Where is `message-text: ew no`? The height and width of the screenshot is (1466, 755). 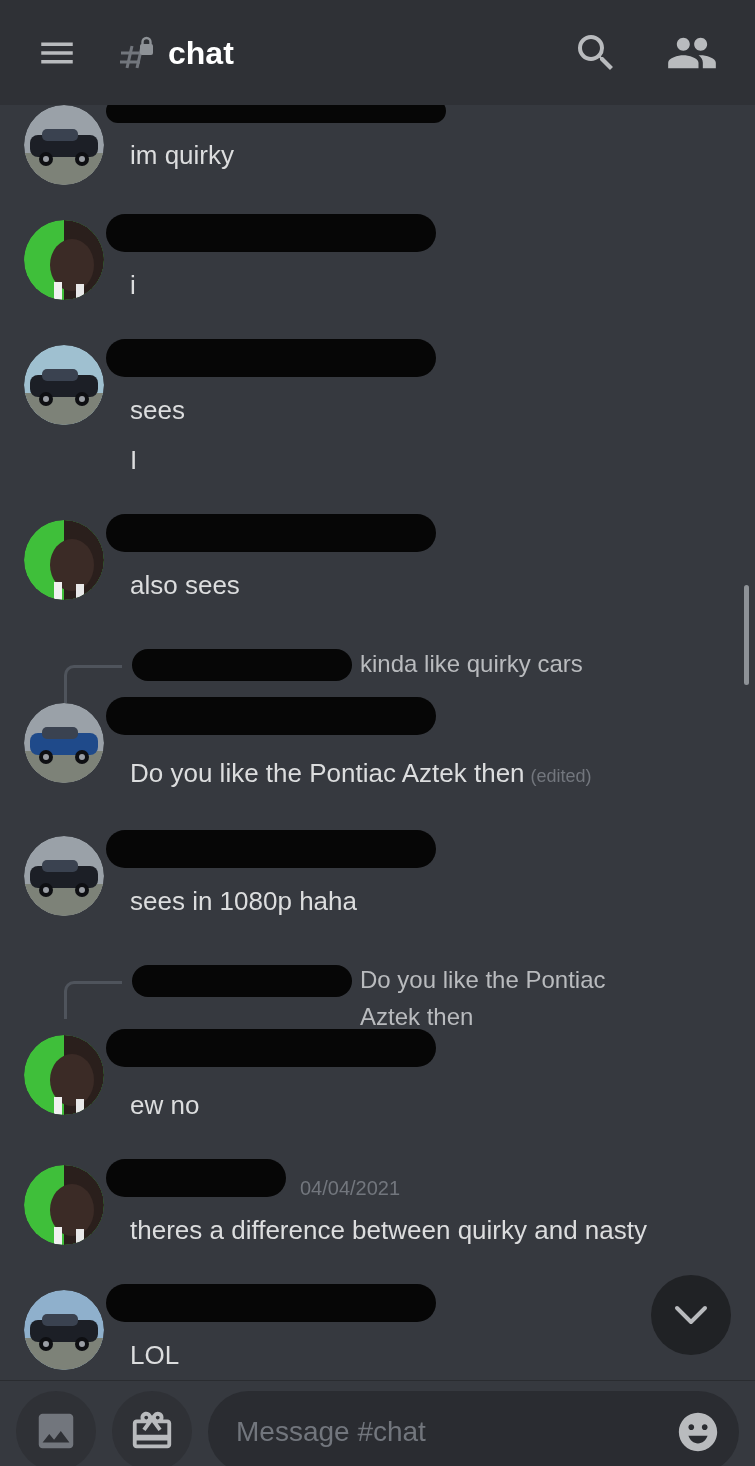
message-text: ew no is located at coordinates (165, 1105).